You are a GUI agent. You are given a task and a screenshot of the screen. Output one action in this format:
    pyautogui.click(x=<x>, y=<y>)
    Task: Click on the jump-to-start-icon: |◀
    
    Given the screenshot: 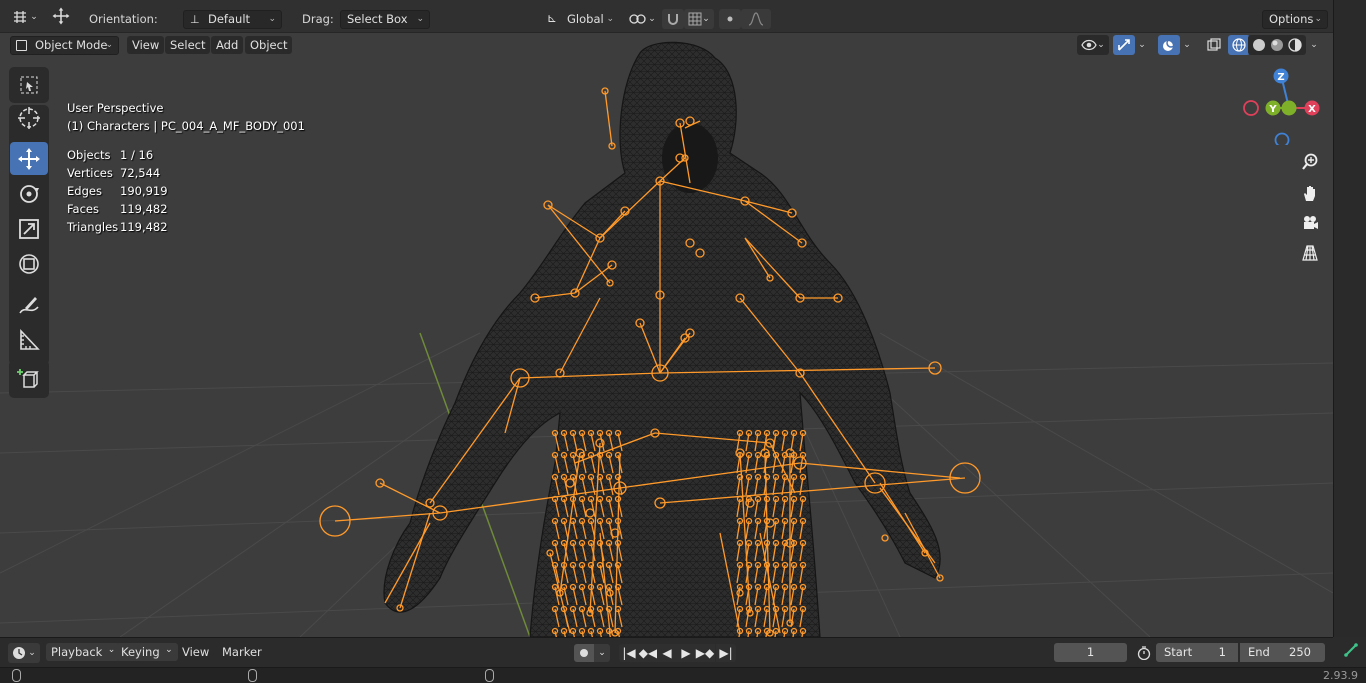 What is the action you would take?
    pyautogui.click(x=629, y=653)
    